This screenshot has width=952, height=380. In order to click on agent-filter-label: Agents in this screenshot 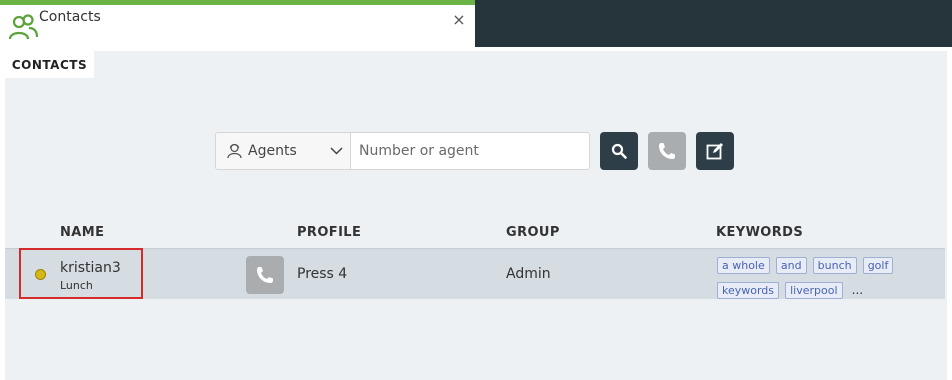, I will do `click(272, 151)`.